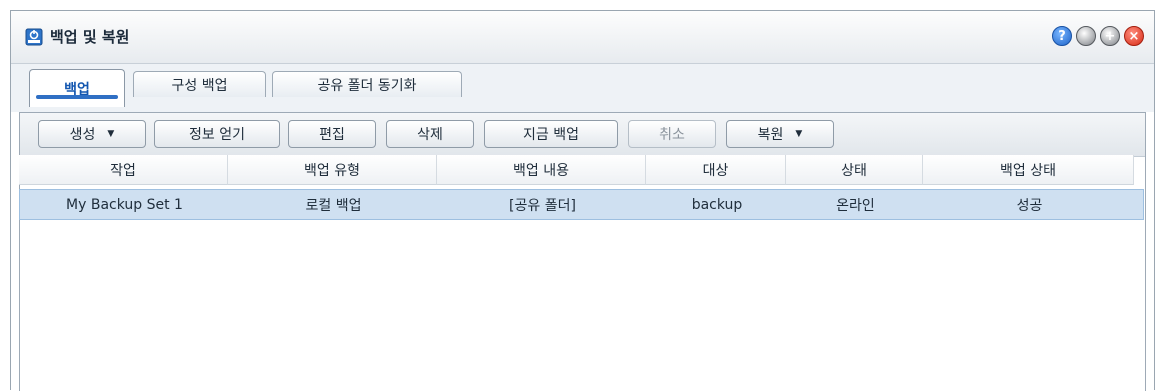  Describe the element at coordinates (854, 170) in the screenshot. I see `column-header-status: 상태` at that location.